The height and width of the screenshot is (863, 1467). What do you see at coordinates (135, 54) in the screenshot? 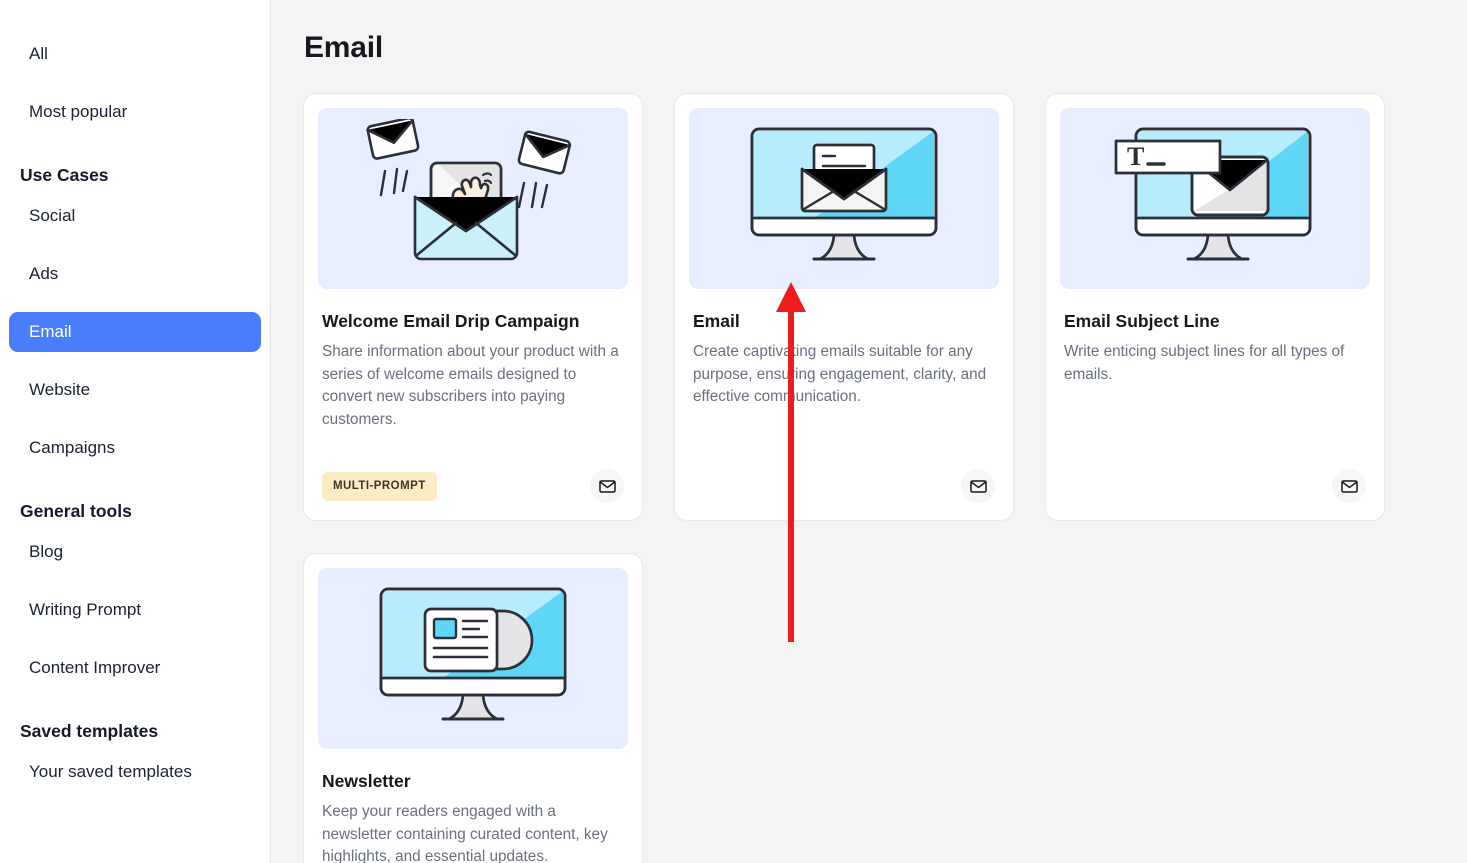
I see `sidebar-item-all: All` at bounding box center [135, 54].